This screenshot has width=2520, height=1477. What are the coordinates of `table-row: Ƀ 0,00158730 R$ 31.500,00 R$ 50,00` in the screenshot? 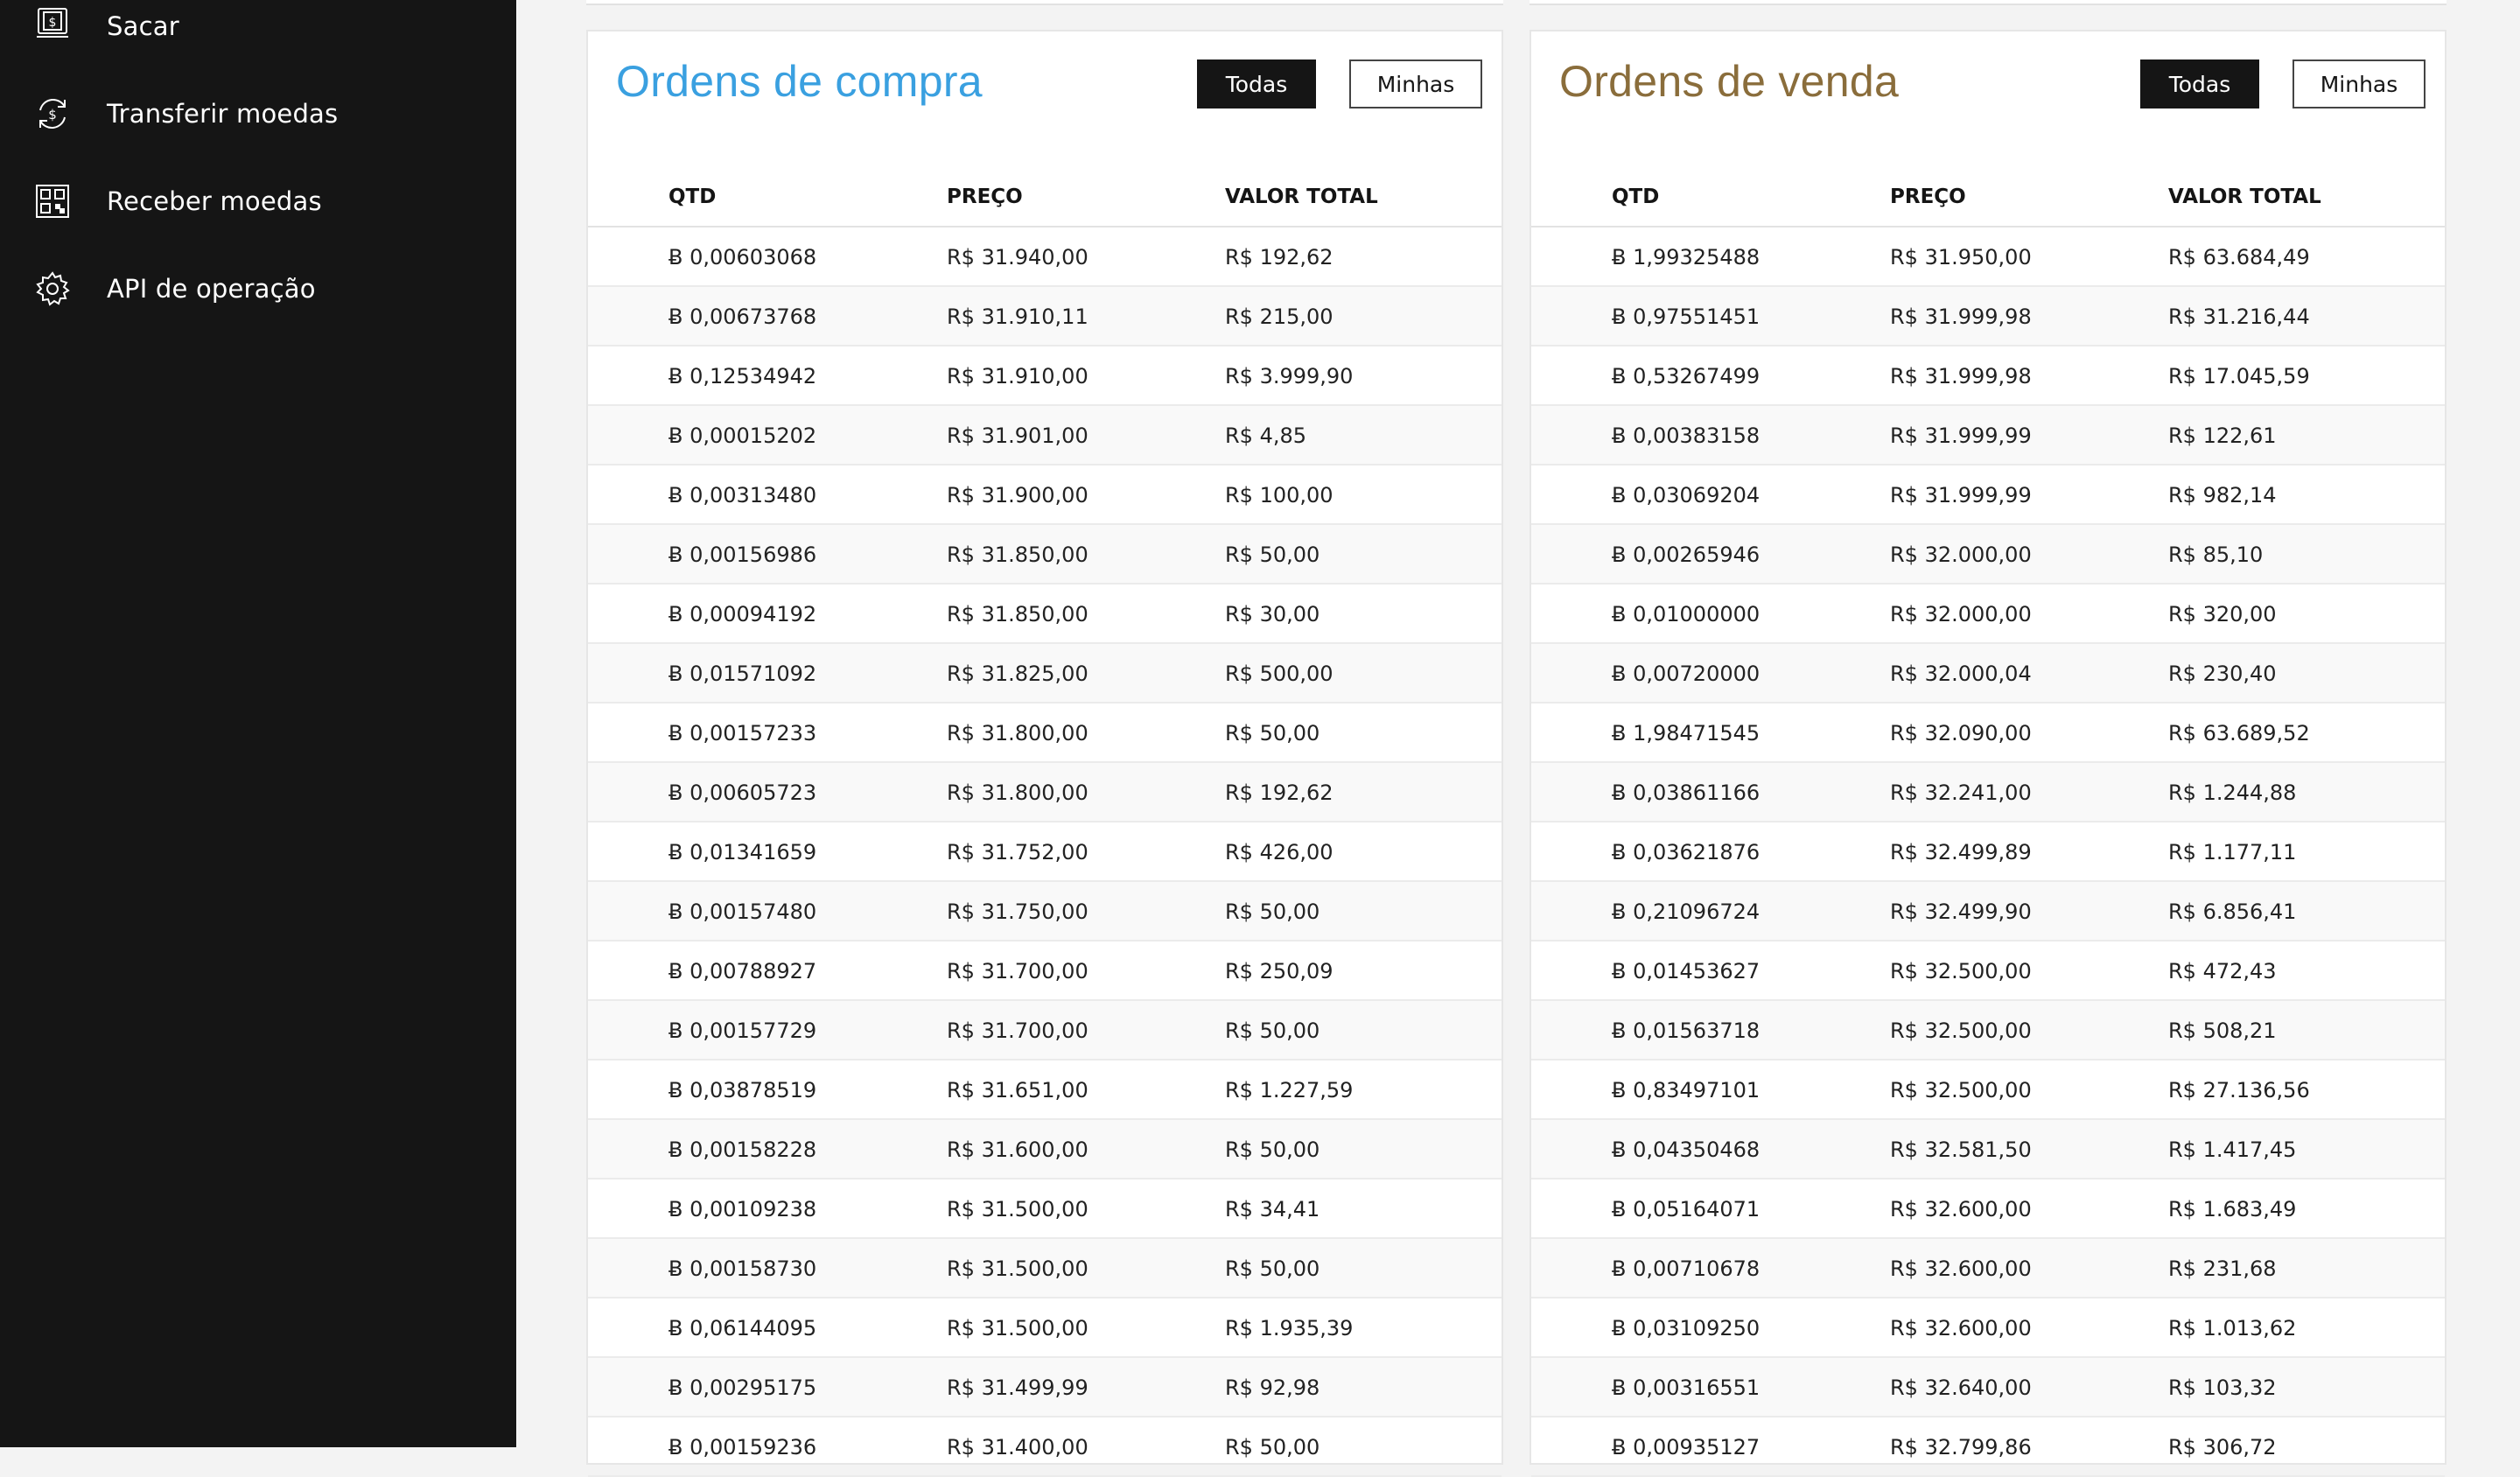 It's located at (1045, 1268).